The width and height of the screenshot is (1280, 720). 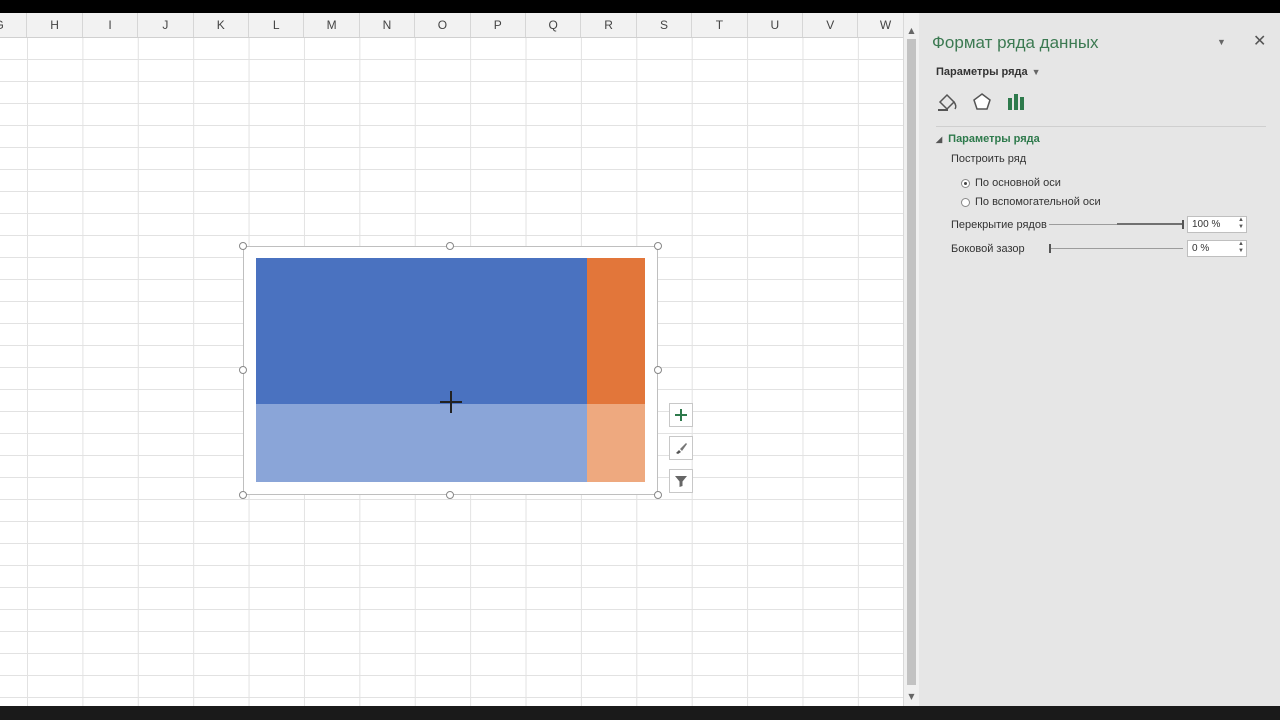 I want to click on plus-icon, so click(x=681, y=415).